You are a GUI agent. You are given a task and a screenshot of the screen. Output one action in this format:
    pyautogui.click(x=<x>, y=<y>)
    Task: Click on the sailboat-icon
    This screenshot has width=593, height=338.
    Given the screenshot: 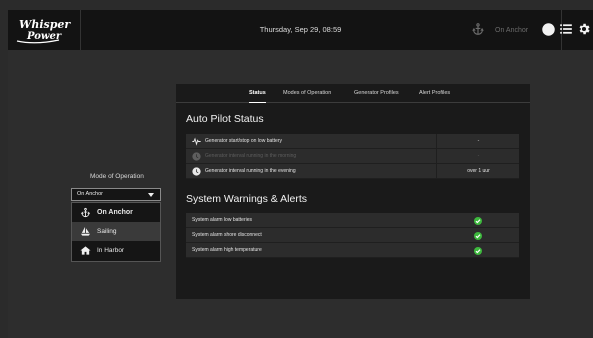 What is the action you would take?
    pyautogui.click(x=85, y=231)
    